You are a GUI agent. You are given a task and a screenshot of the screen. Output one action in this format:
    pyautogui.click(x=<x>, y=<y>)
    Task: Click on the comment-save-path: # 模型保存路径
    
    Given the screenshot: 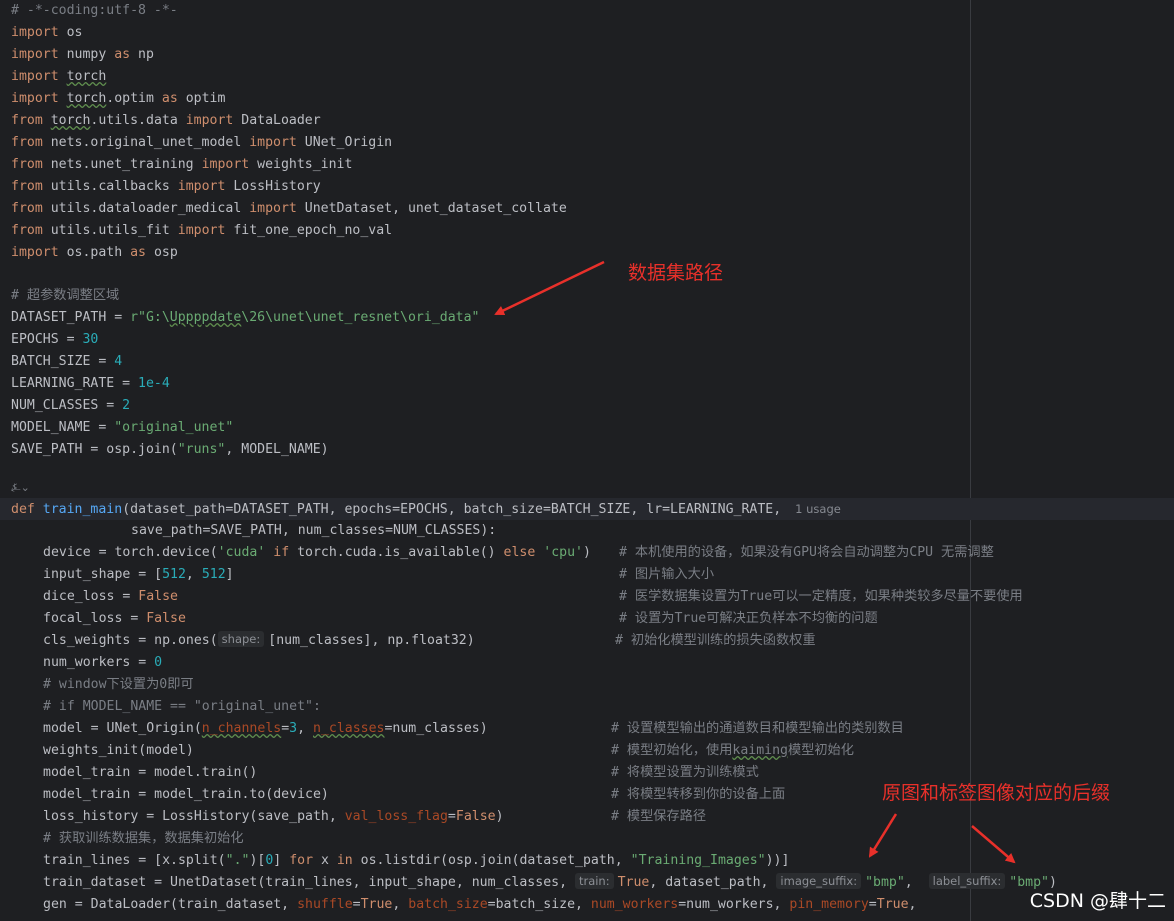 What is the action you would take?
    pyautogui.click(x=659, y=816)
    